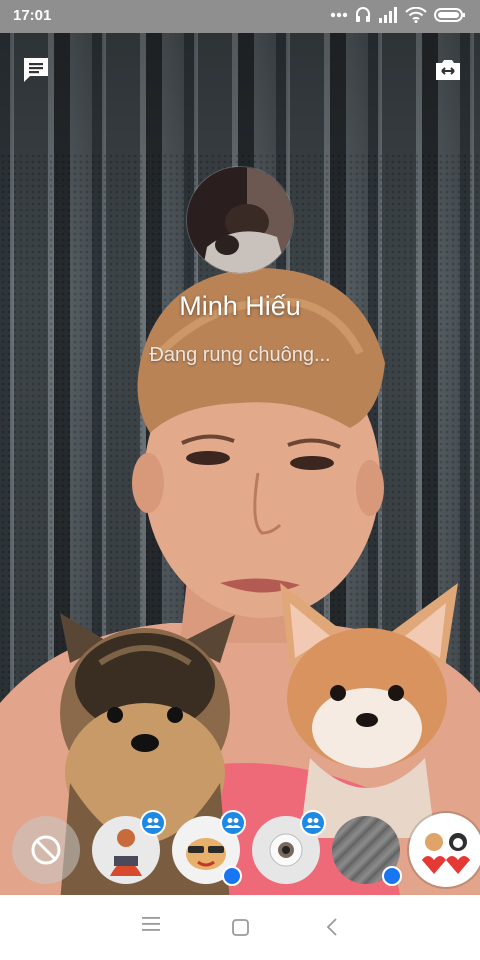 The image size is (480, 960). I want to click on caller-avatar, so click(240, 220).